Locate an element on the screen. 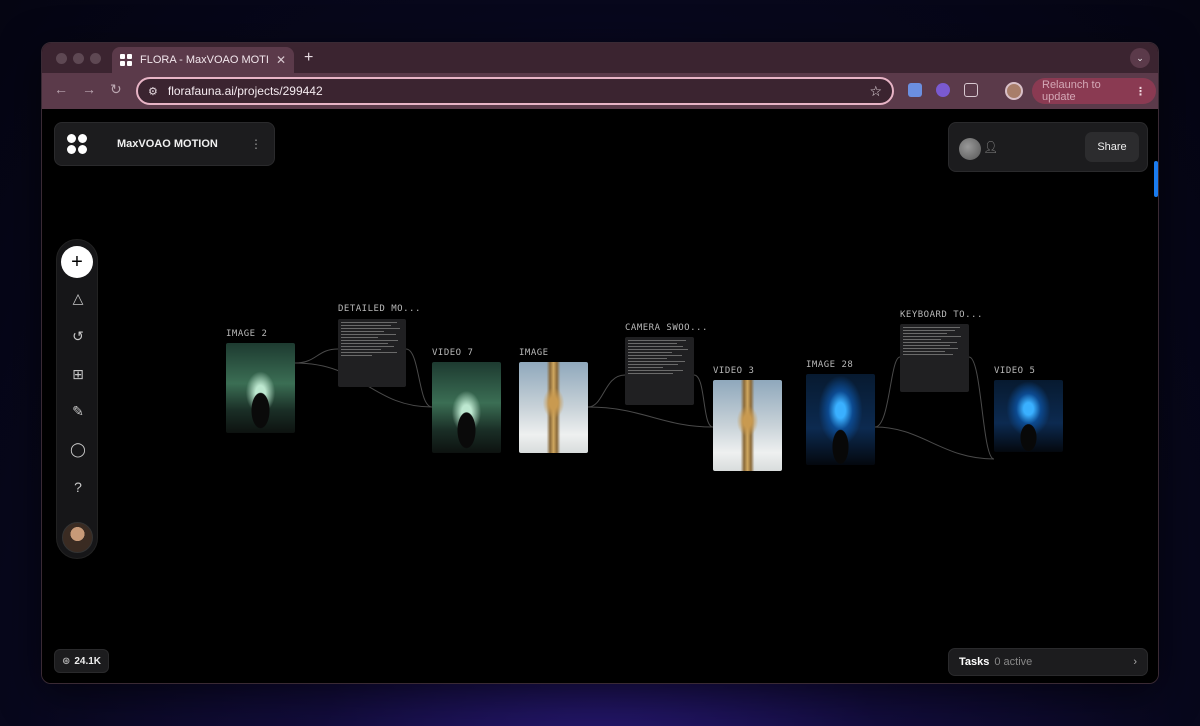  close-window-dot is located at coordinates (61, 58).